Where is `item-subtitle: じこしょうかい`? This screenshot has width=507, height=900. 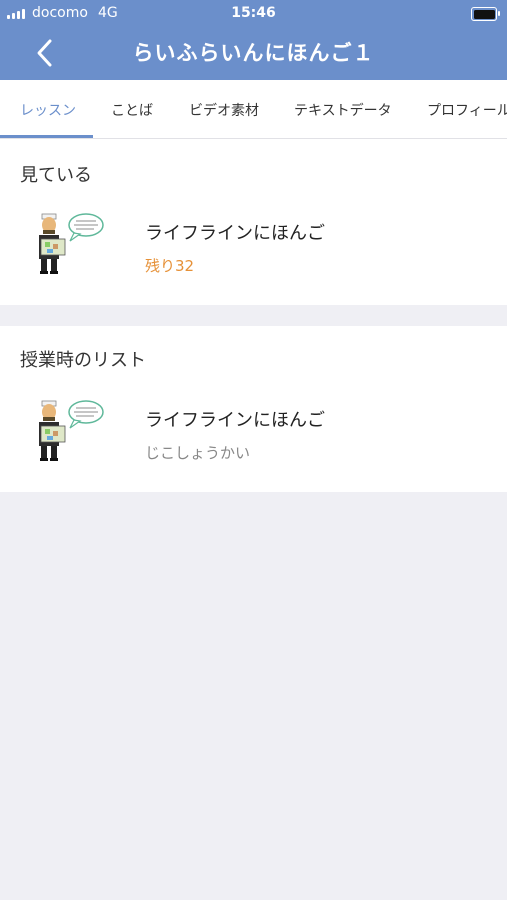 item-subtitle: じこしょうかい is located at coordinates (198, 453).